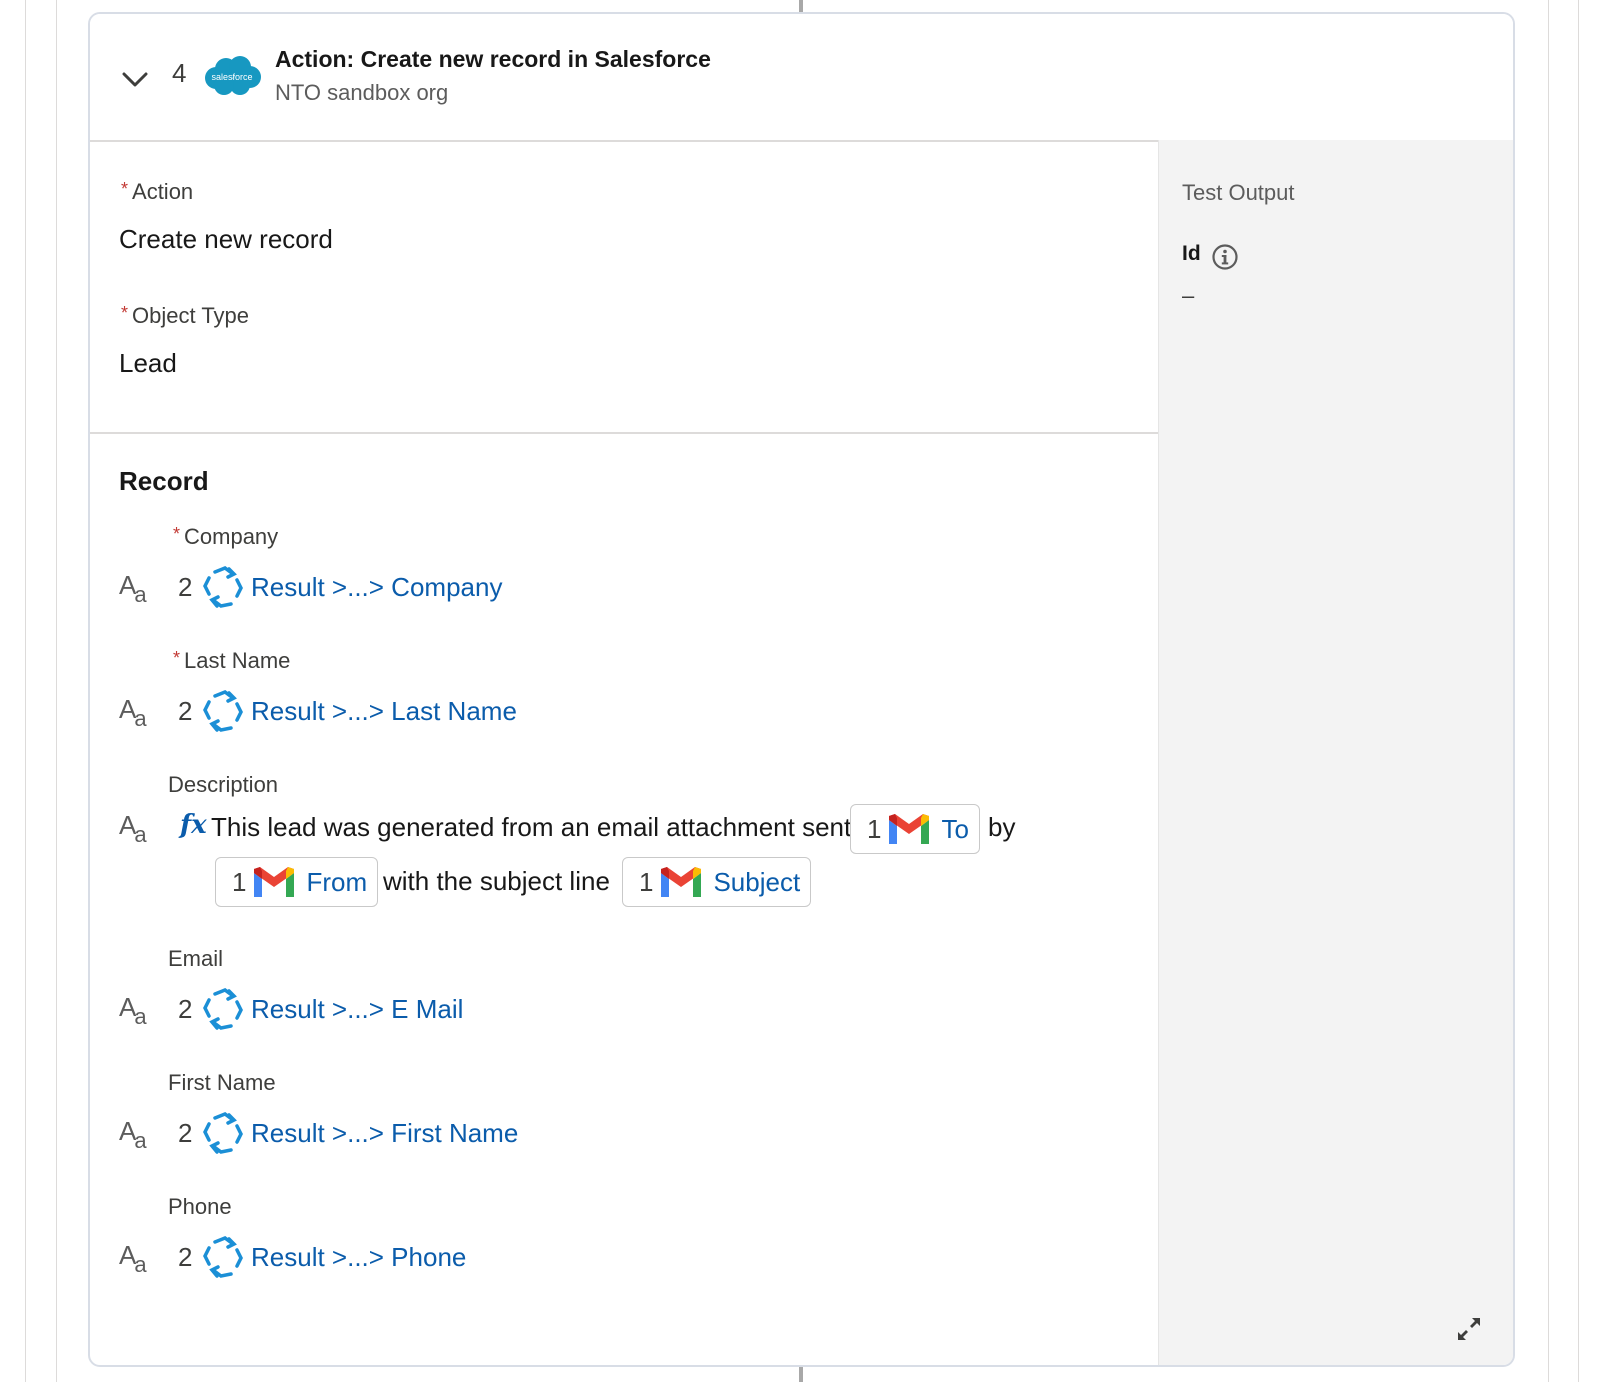  I want to click on company-ref-link: Result >...> Company, so click(376, 587).